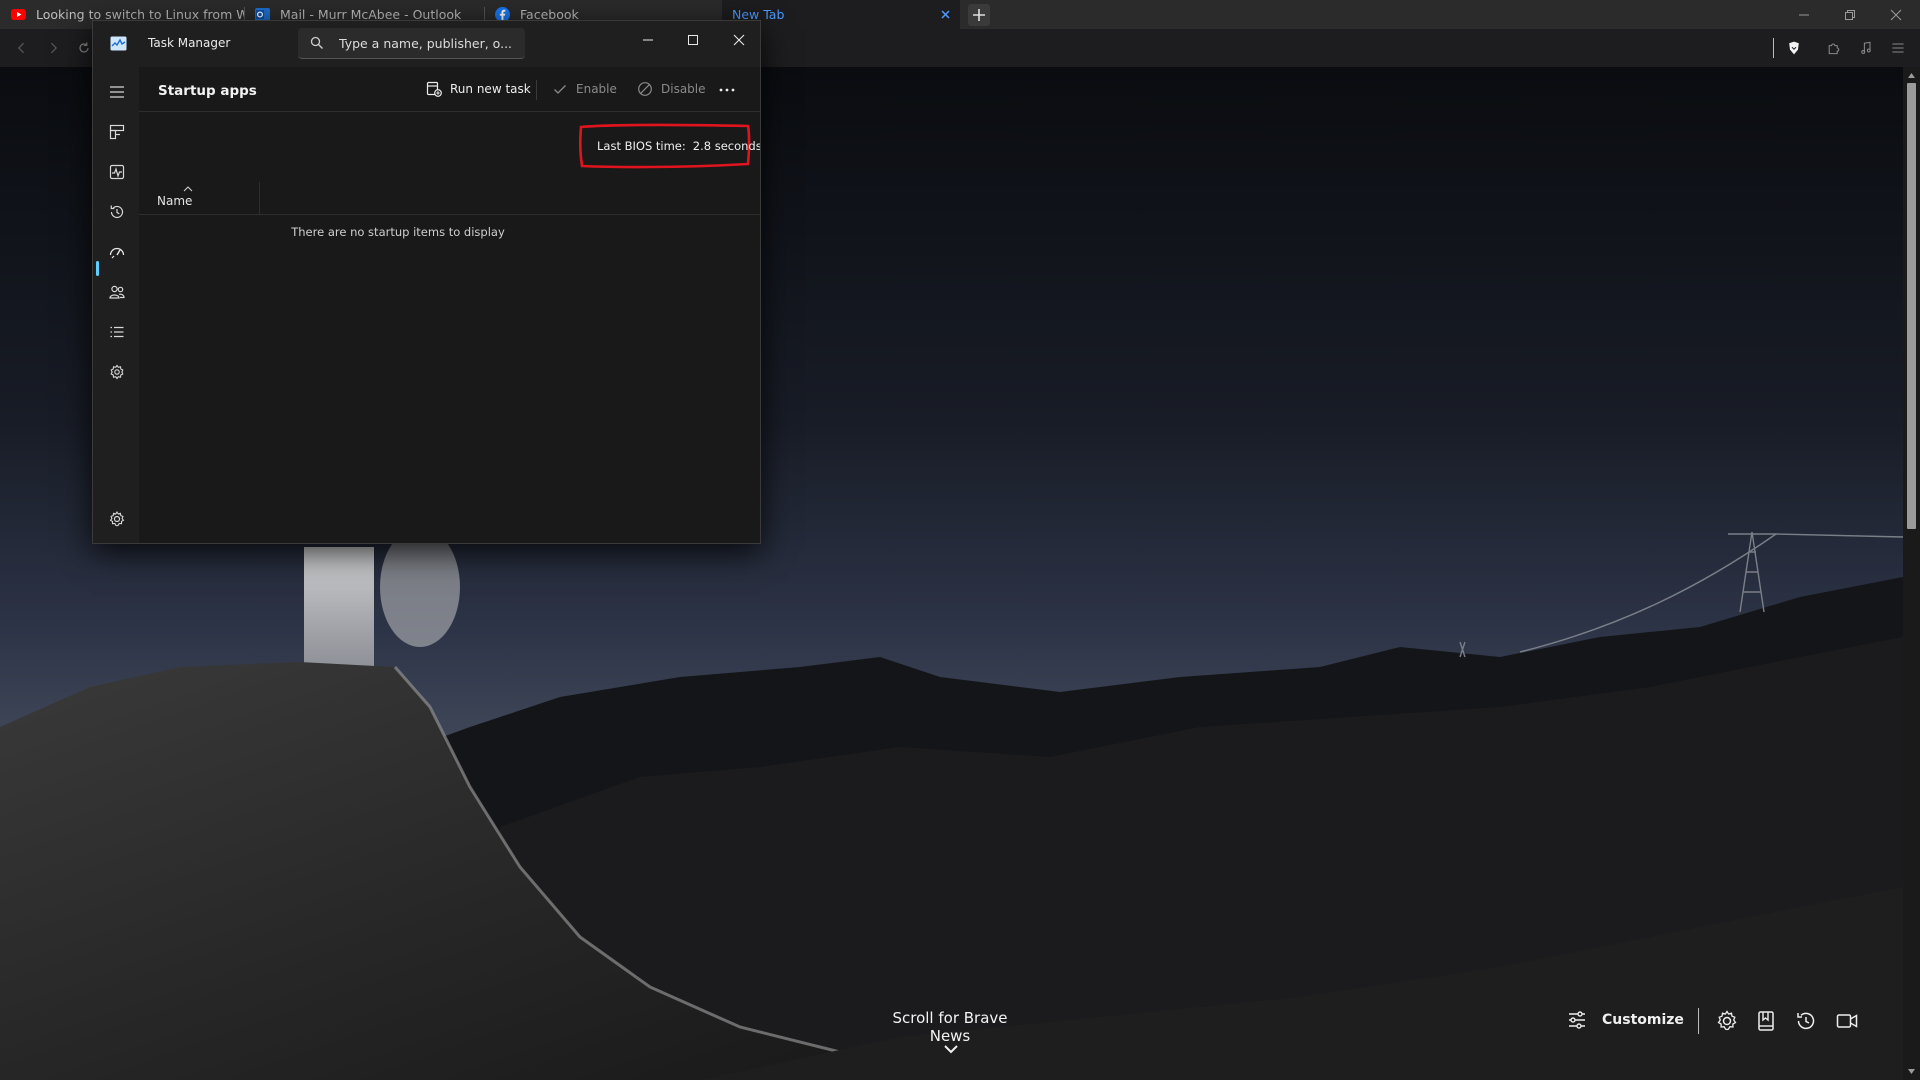  What do you see at coordinates (726, 146) in the screenshot?
I see `bios-time-value: 2.8 seconds` at bounding box center [726, 146].